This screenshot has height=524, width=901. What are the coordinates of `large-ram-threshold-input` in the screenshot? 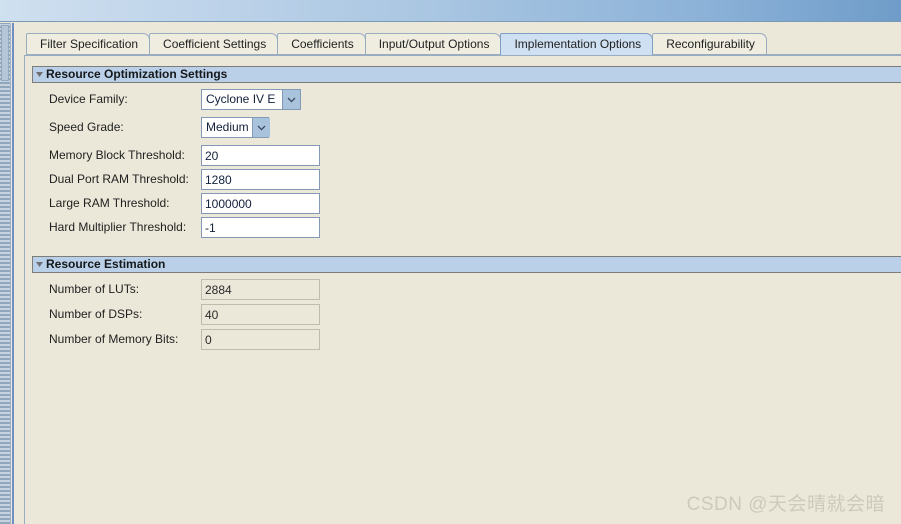 It's located at (260, 203).